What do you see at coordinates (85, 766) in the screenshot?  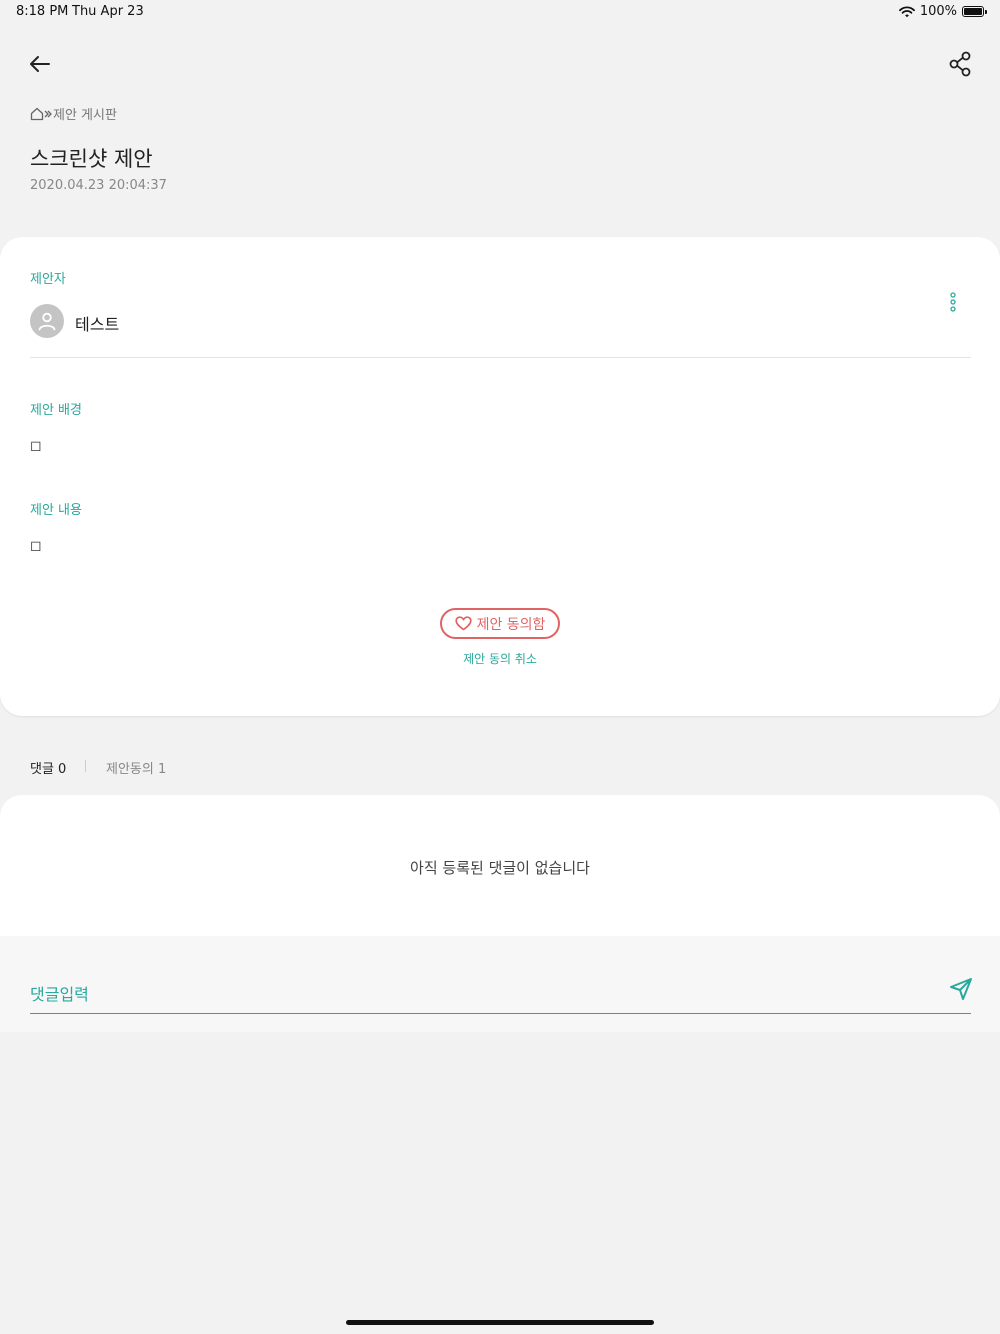 I see `tab-separator` at bounding box center [85, 766].